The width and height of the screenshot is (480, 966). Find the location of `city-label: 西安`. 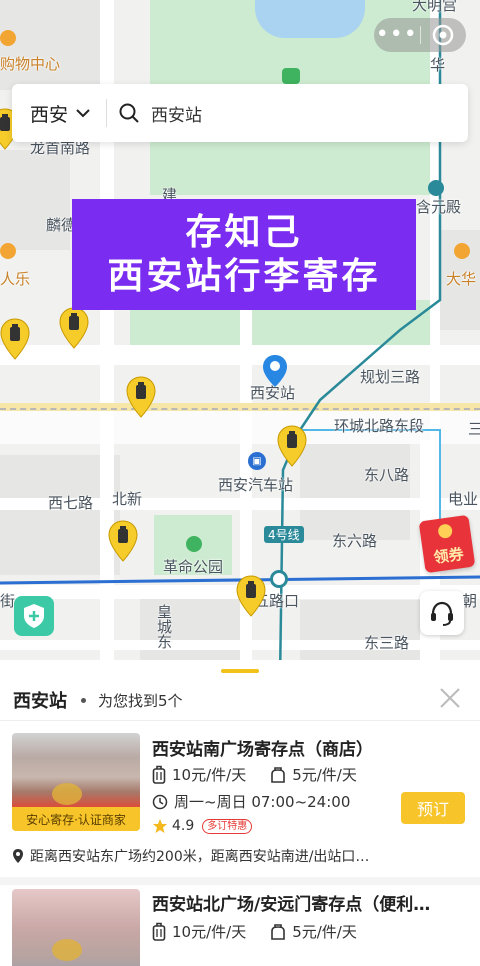

city-label: 西安 is located at coordinates (49, 114).